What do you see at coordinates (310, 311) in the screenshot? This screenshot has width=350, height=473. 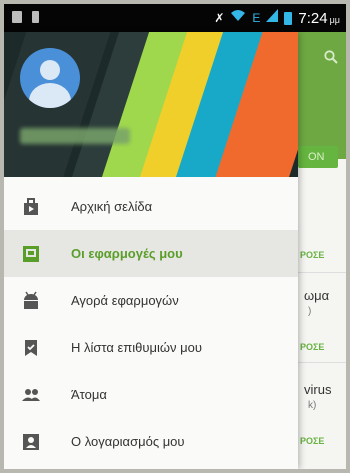 I see `background-item-subtitle: )` at bounding box center [310, 311].